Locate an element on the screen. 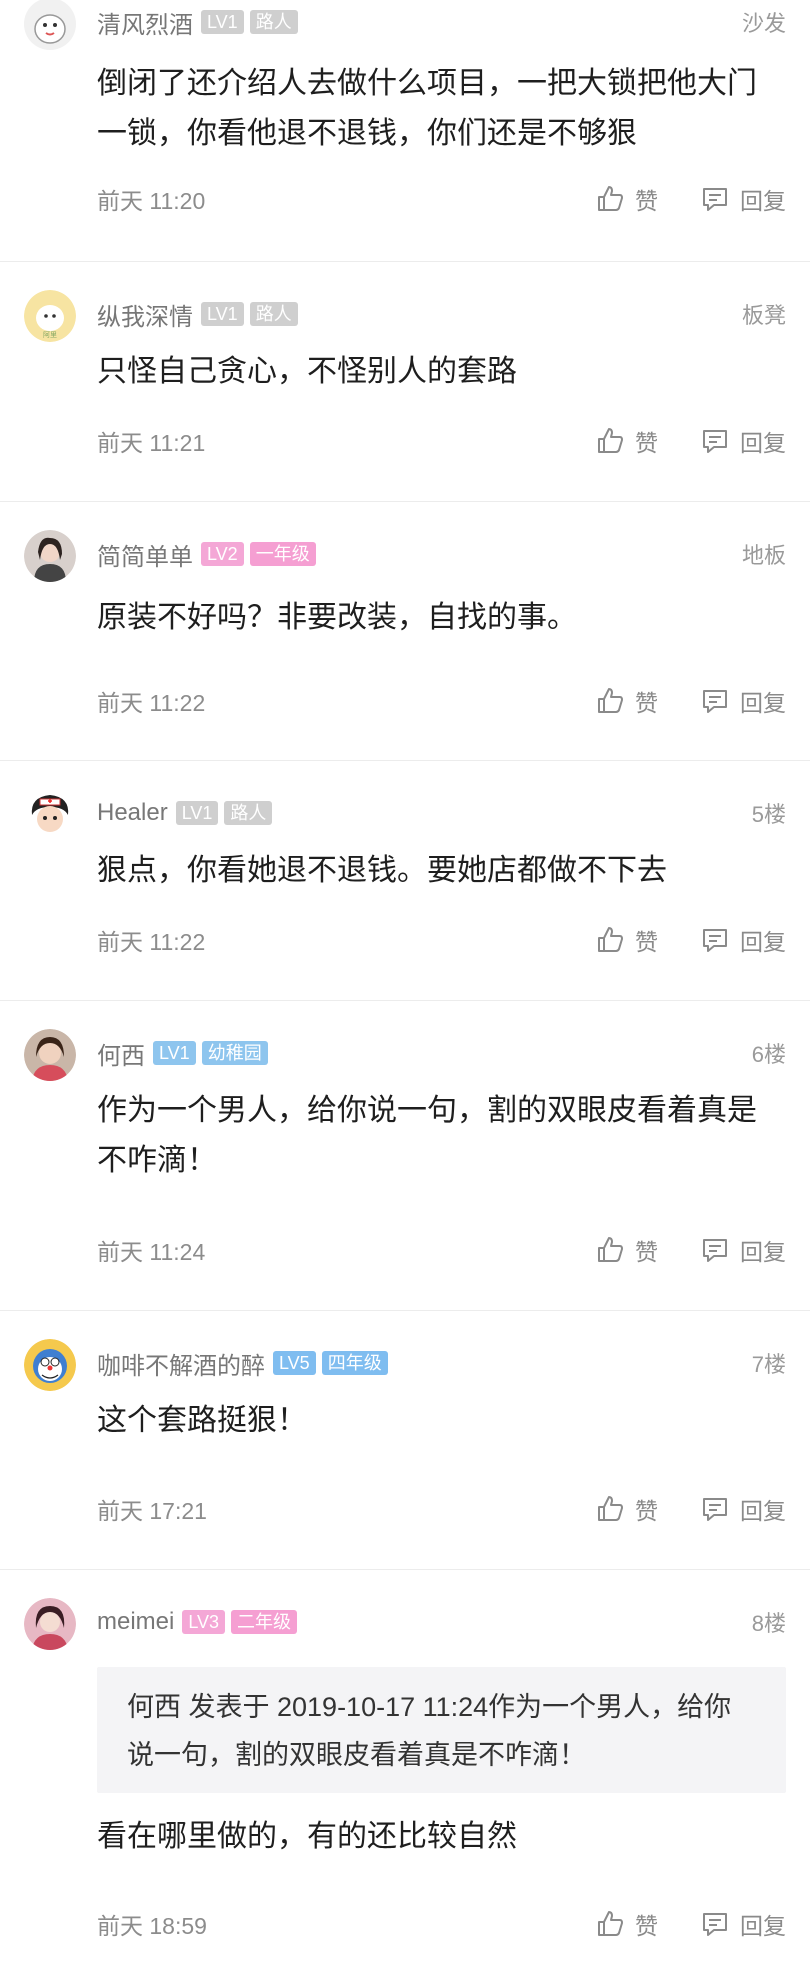 Image resolution: width=810 pixels, height=1986 pixels. timestamp: 前天 11:20 is located at coordinates (151, 201).